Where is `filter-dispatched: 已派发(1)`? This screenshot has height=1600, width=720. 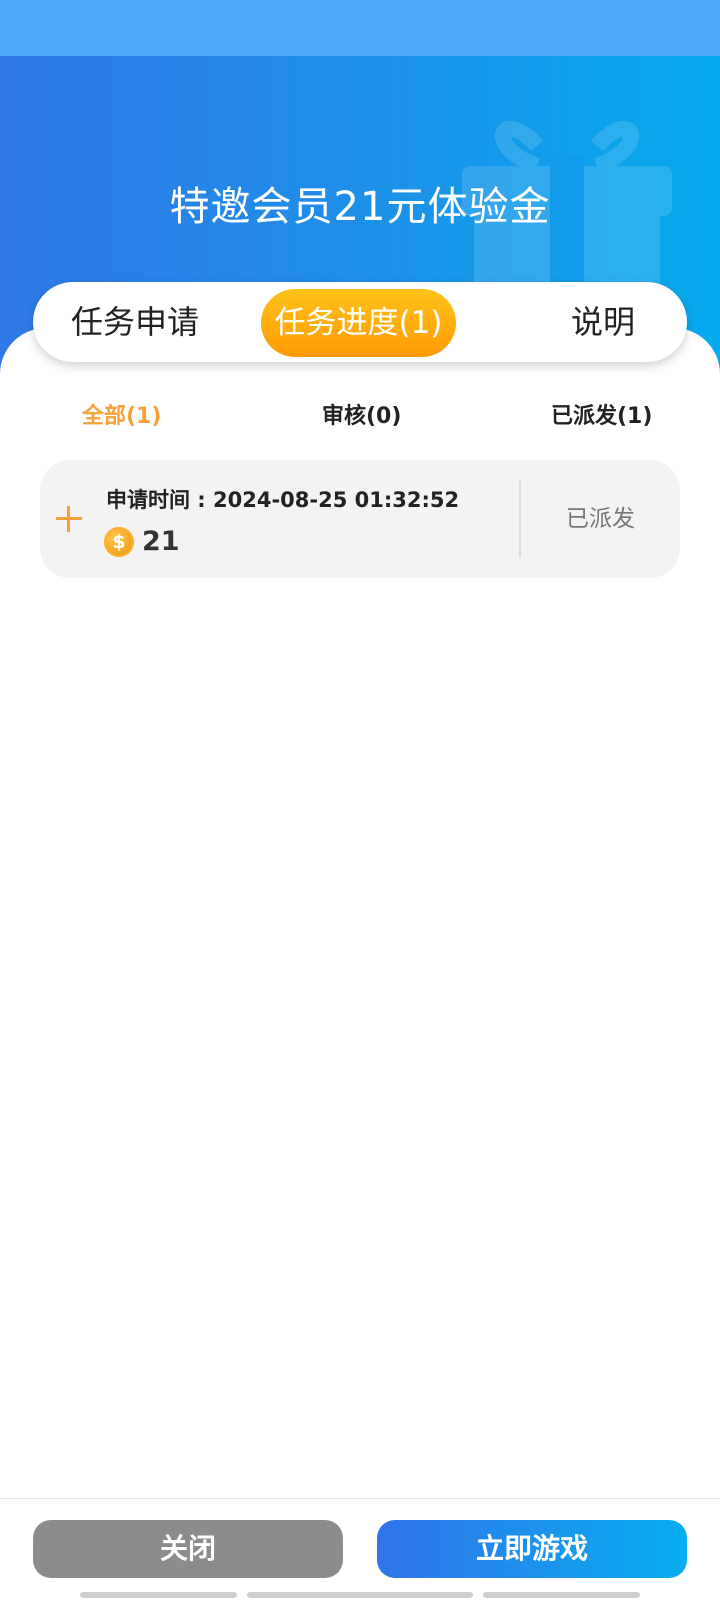
filter-dispatched: 已派发(1) is located at coordinates (601, 414).